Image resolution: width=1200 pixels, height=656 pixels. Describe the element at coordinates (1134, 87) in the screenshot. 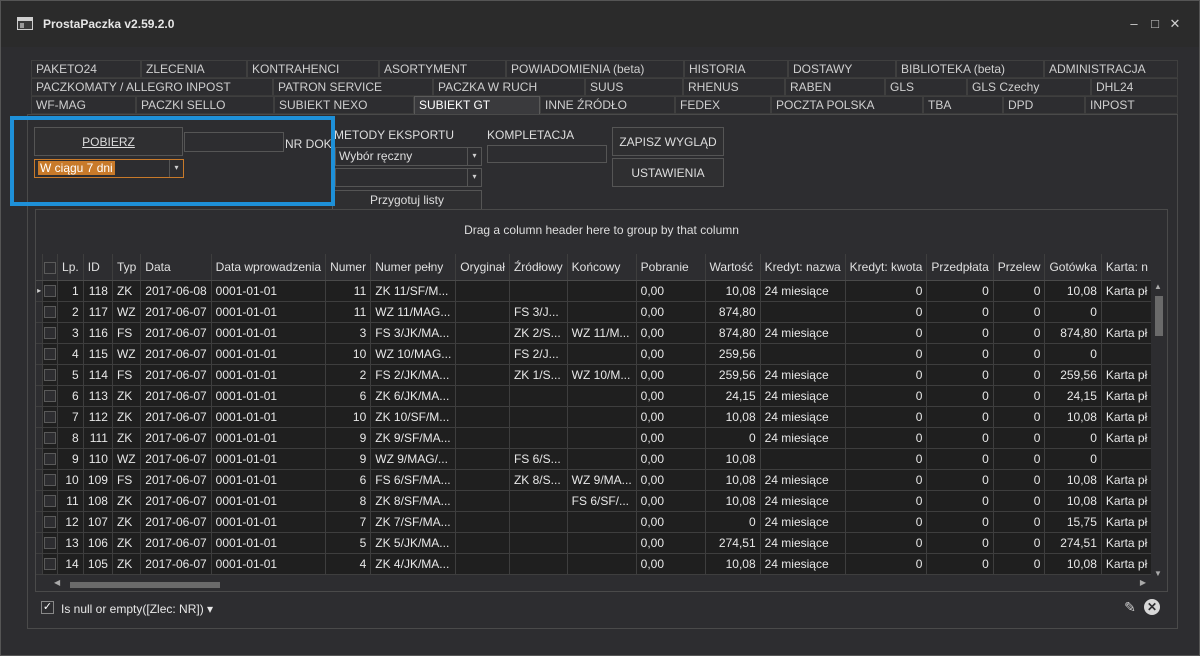

I see `tab-dhl24: DHL24` at that location.